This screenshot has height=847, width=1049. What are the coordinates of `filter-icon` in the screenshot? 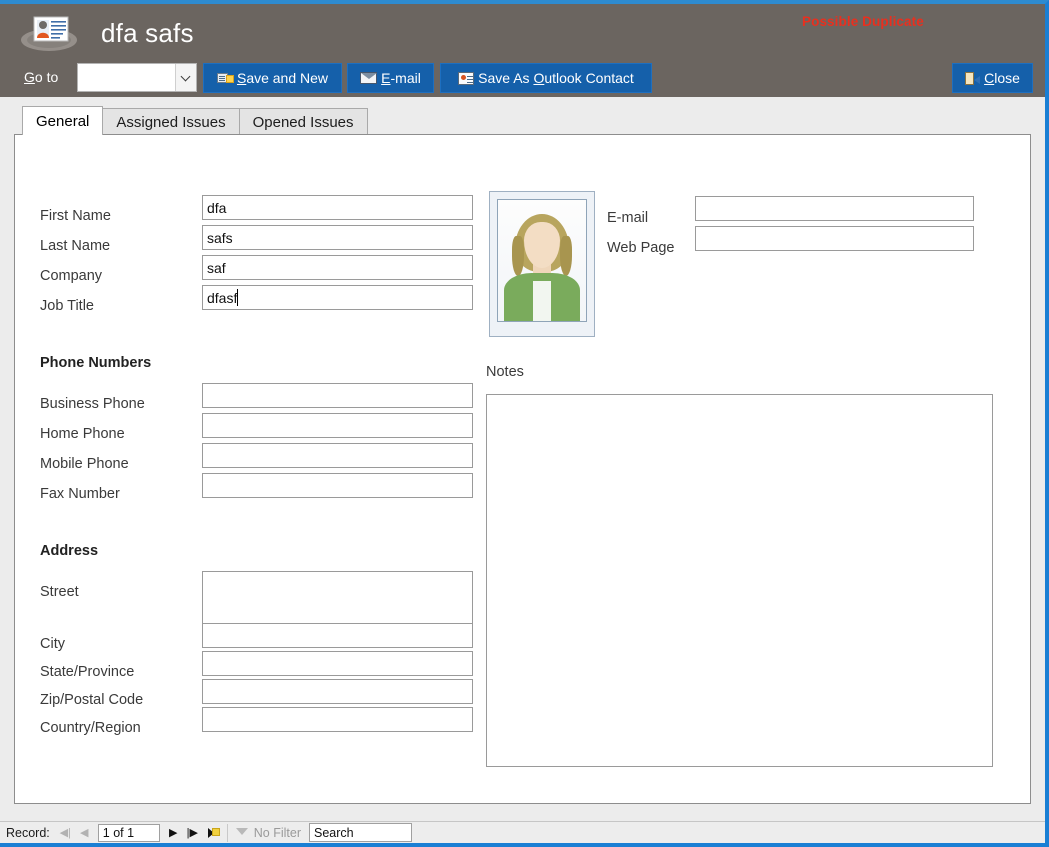 It's located at (242, 833).